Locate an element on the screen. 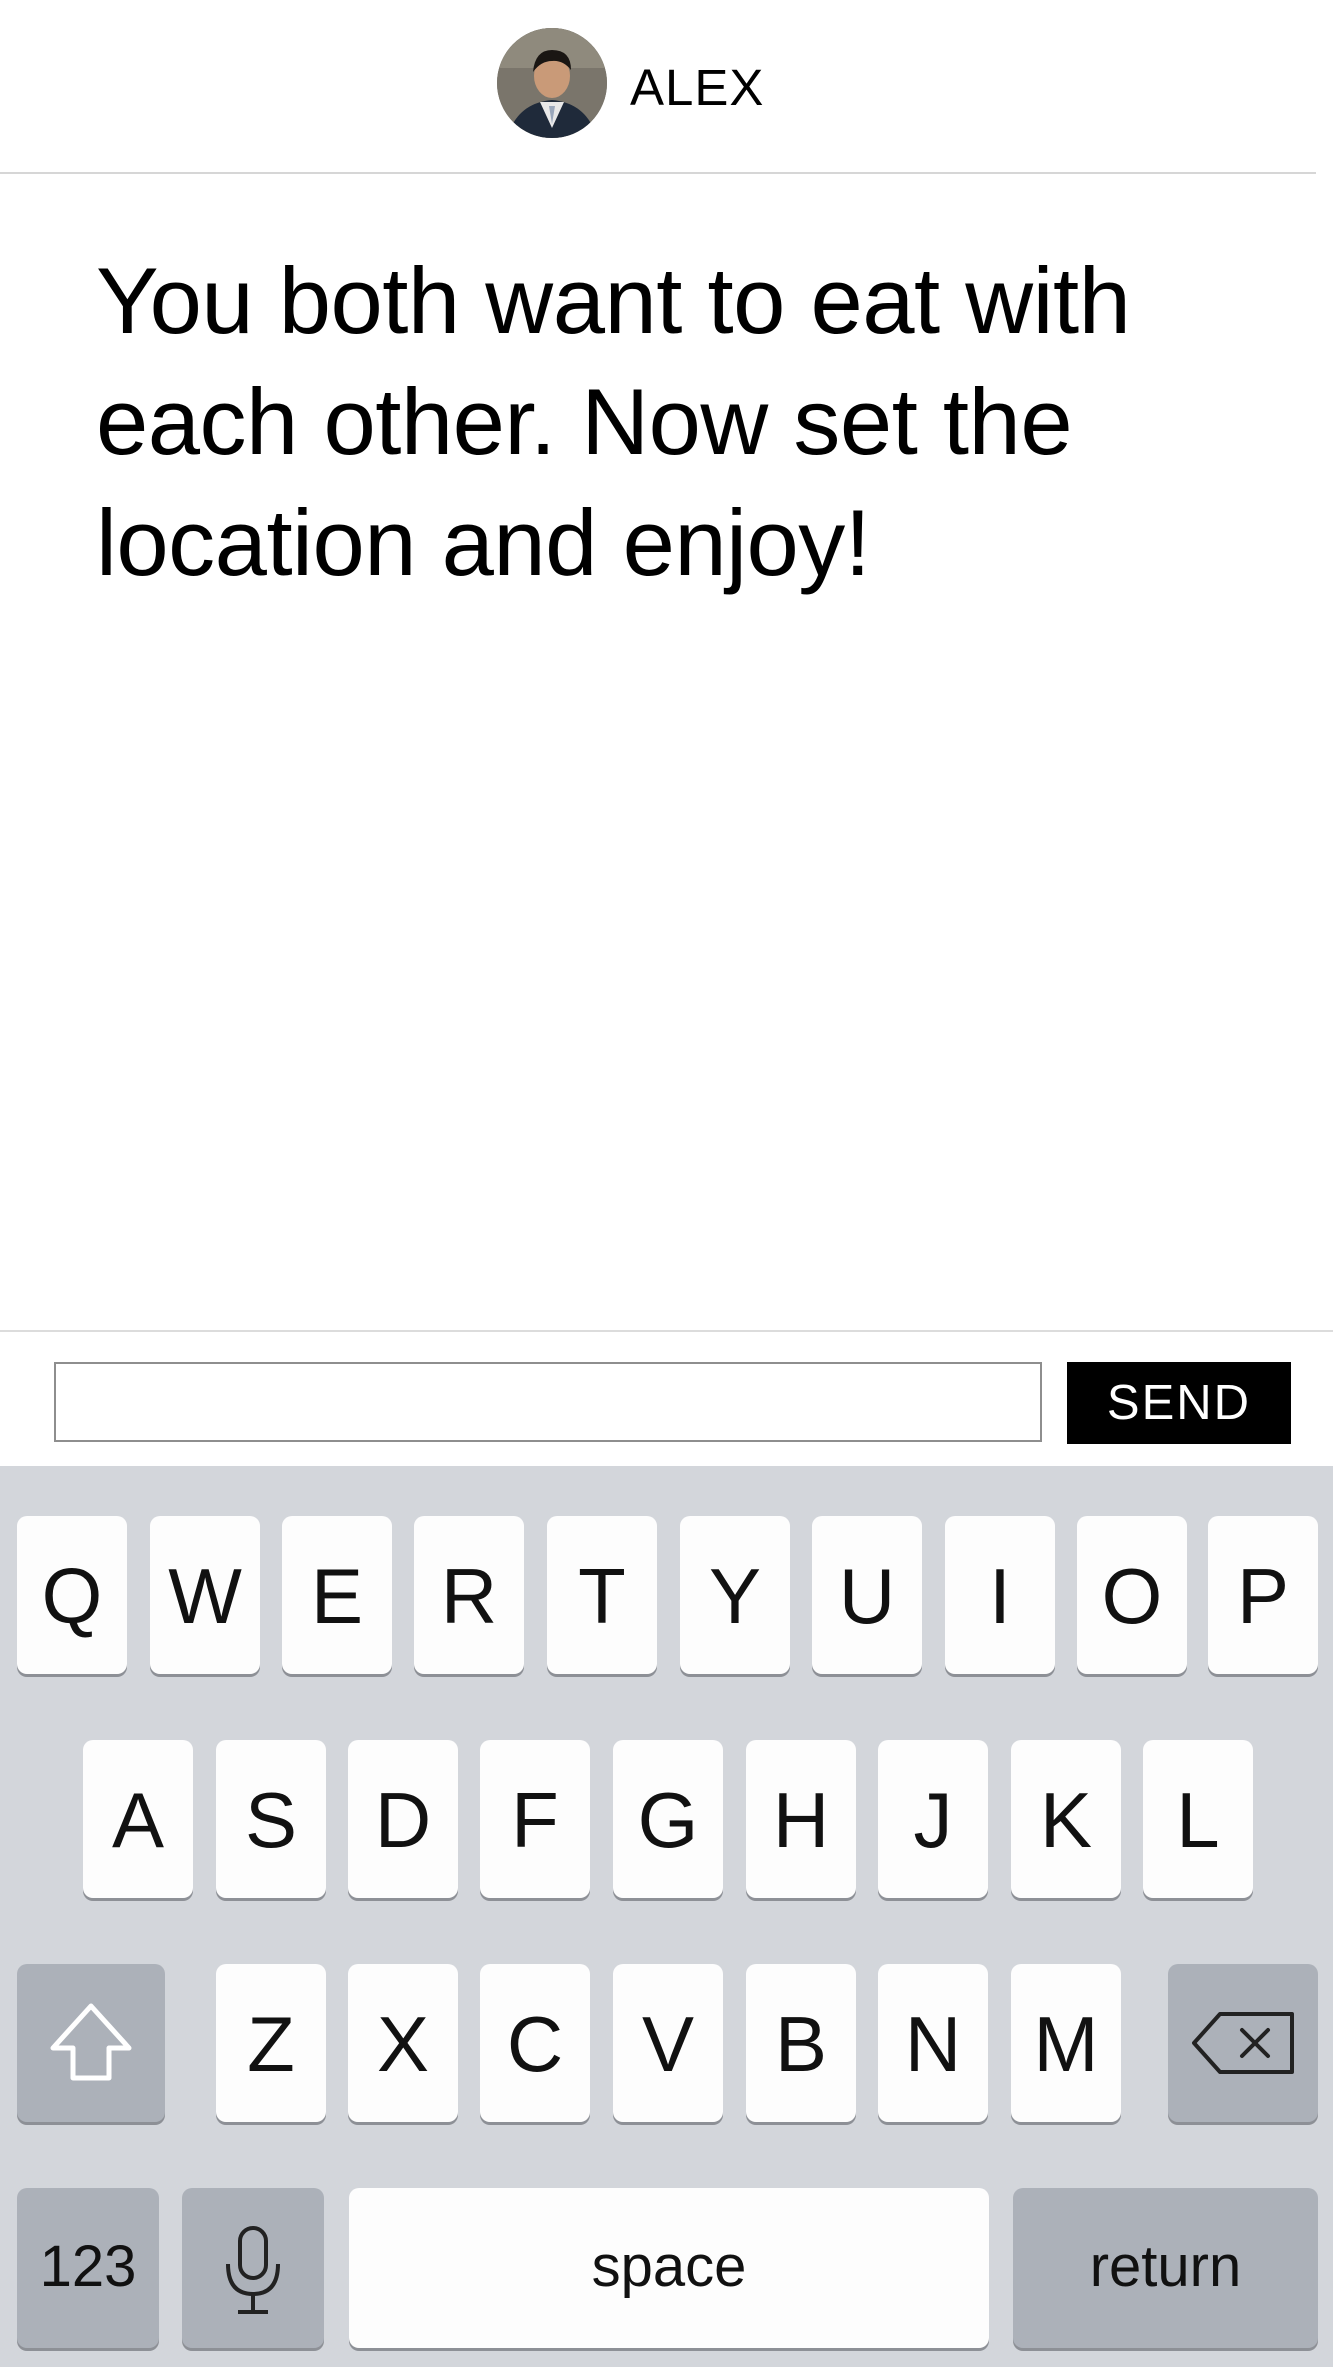 This screenshot has height=2367, width=1333. key-e: E is located at coordinates (337, 1595).